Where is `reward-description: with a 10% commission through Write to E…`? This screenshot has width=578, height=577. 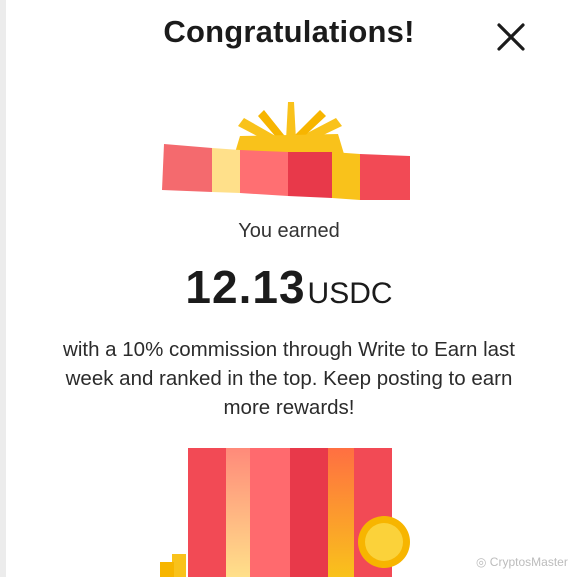
reward-description: with a 10% commission through Write to E… is located at coordinates (289, 378).